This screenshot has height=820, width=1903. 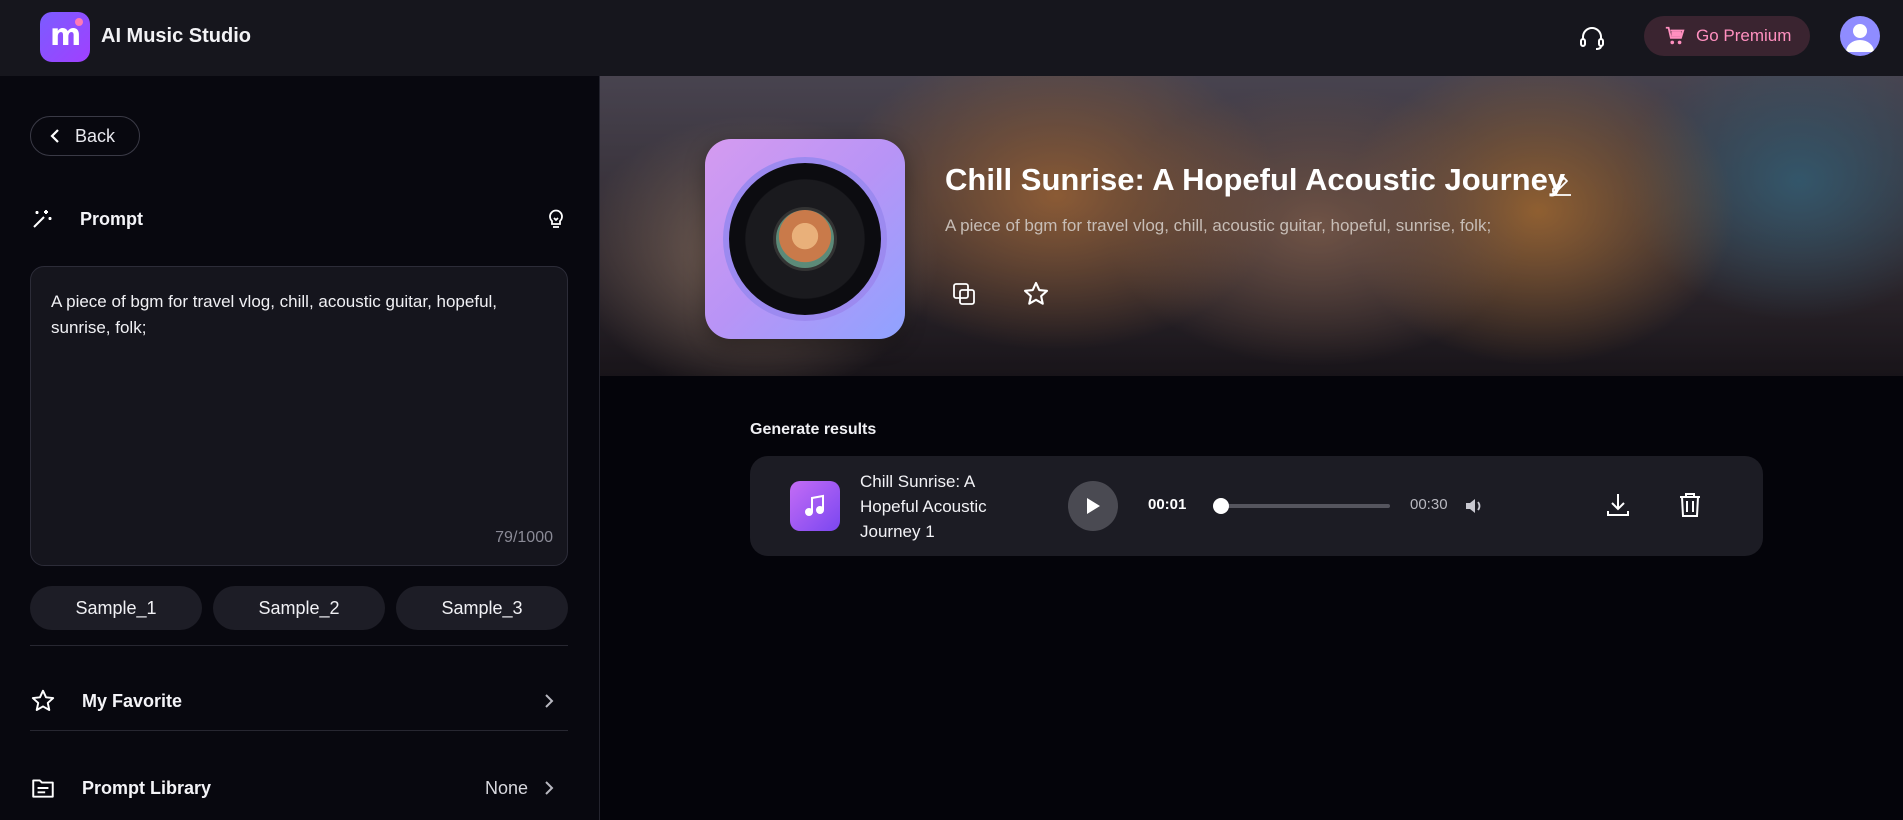 I want to click on back-button: Back, so click(x=85, y=136).